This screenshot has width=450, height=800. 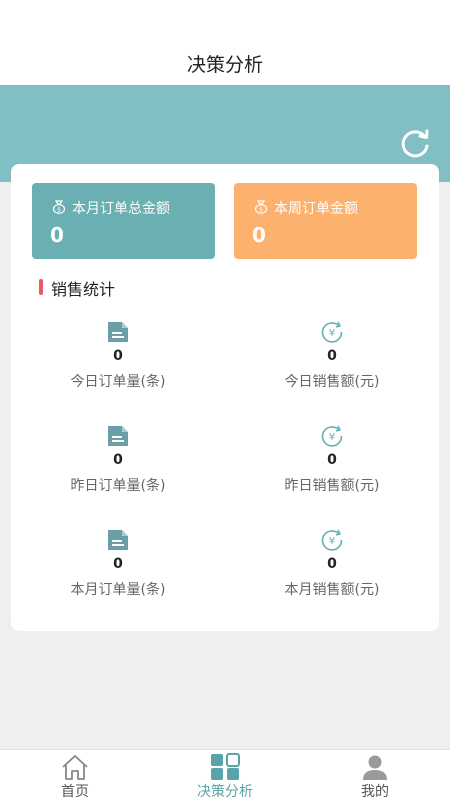 What do you see at coordinates (118, 590) in the screenshot?
I see `stat-label: 本月订单量(条)` at bounding box center [118, 590].